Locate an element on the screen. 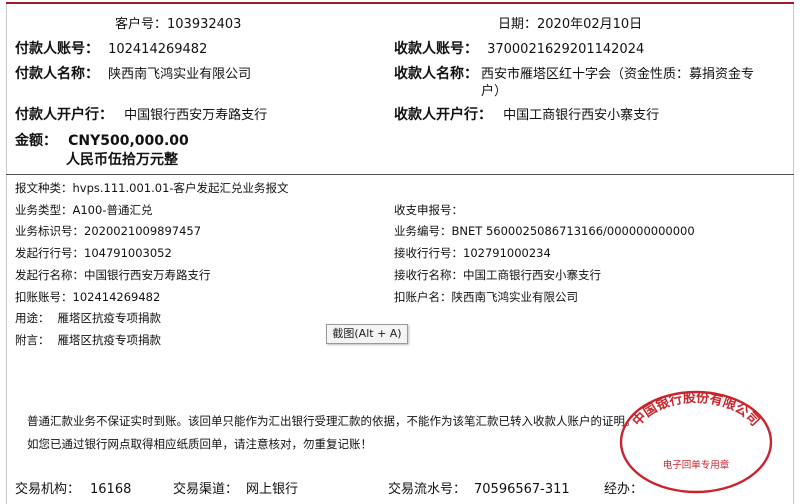  transaction-org-label: 交易机构： is located at coordinates (48, 489).